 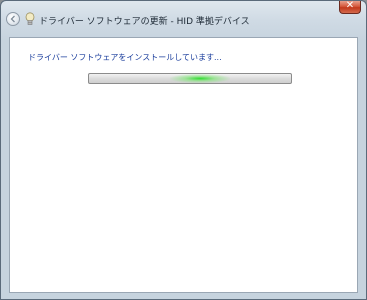 I want to click on back-arrow-icon, so click(x=12, y=19).